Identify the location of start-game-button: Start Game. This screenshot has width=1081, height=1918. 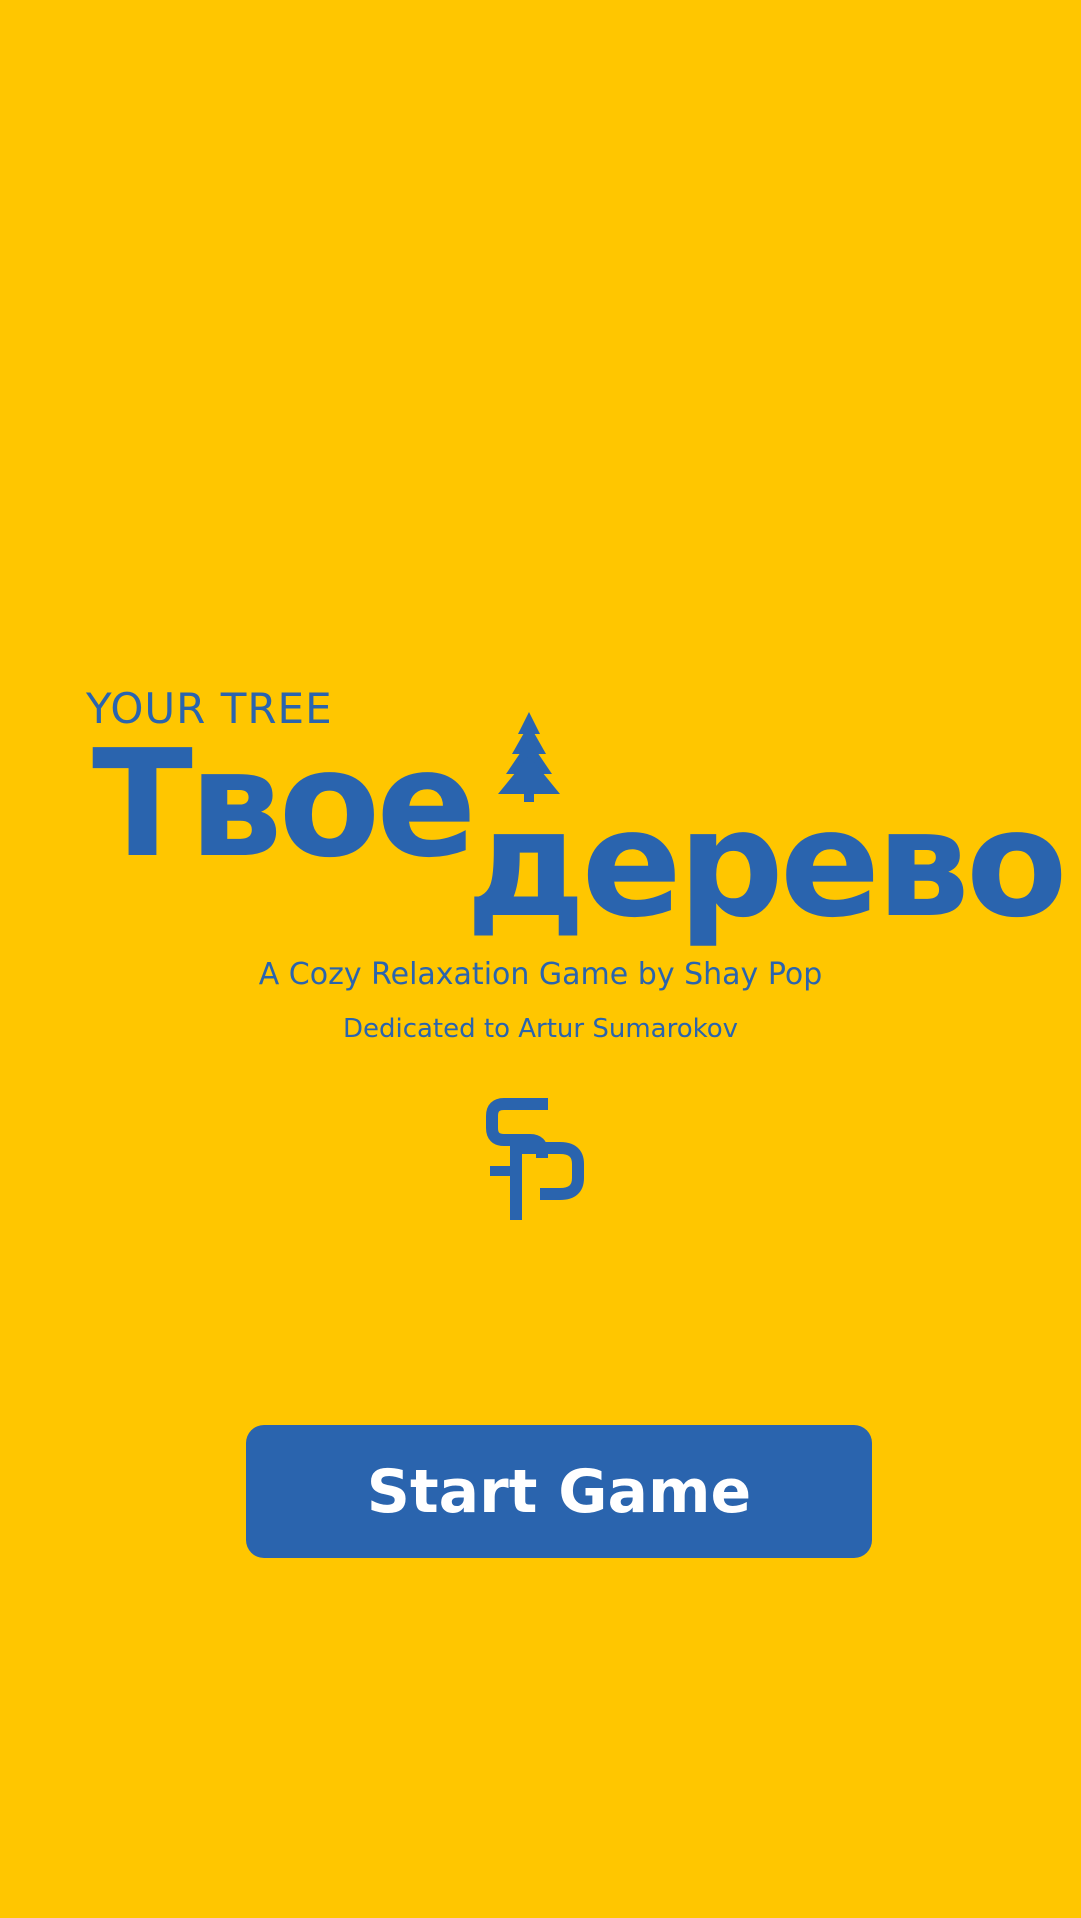
(559, 1491).